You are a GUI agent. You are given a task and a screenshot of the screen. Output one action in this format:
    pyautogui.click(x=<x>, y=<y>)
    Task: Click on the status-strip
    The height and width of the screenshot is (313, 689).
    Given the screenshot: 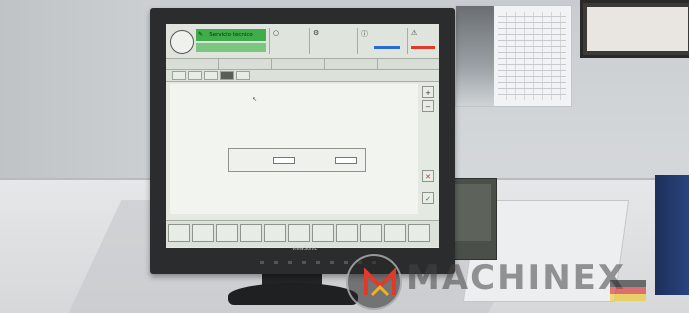 What is the action you would take?
    pyautogui.click(x=231, y=47)
    